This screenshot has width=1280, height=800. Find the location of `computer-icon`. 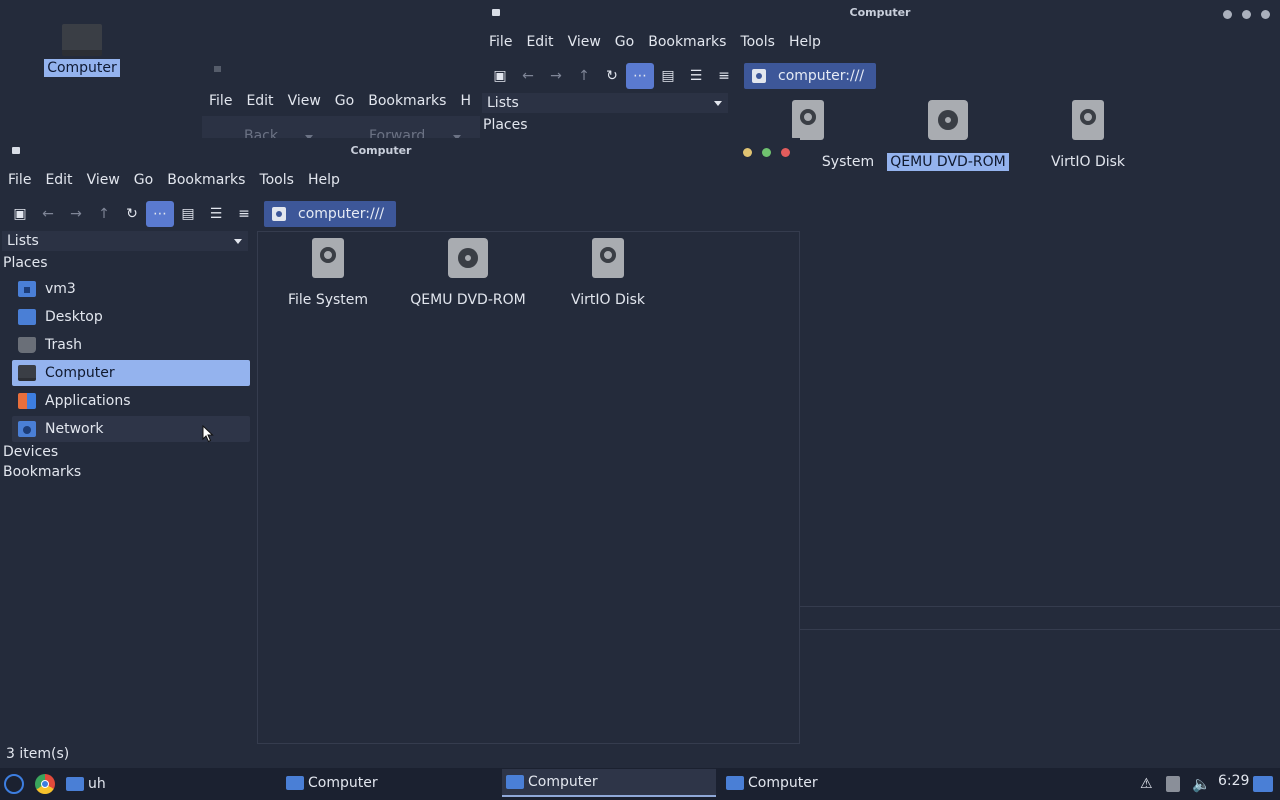

computer-icon is located at coordinates (82, 40).